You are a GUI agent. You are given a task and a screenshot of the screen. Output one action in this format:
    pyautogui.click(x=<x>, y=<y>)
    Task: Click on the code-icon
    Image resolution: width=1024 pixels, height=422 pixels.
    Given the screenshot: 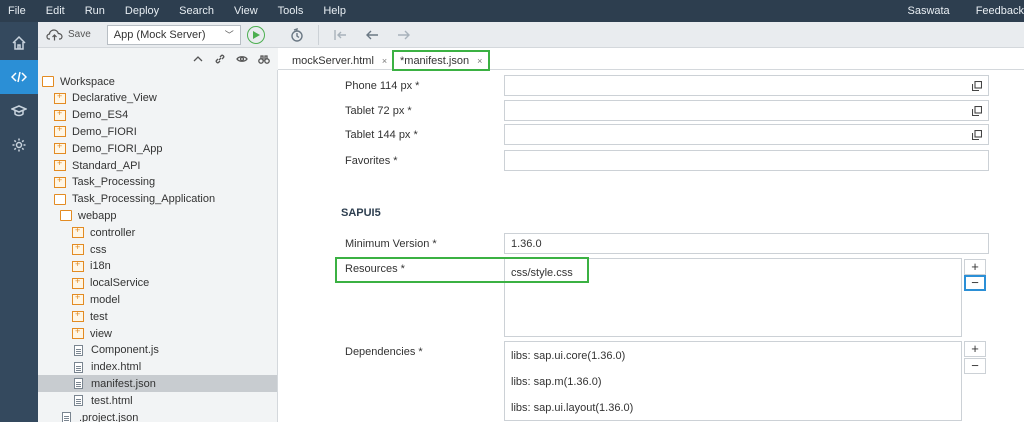 What is the action you would take?
    pyautogui.click(x=19, y=77)
    